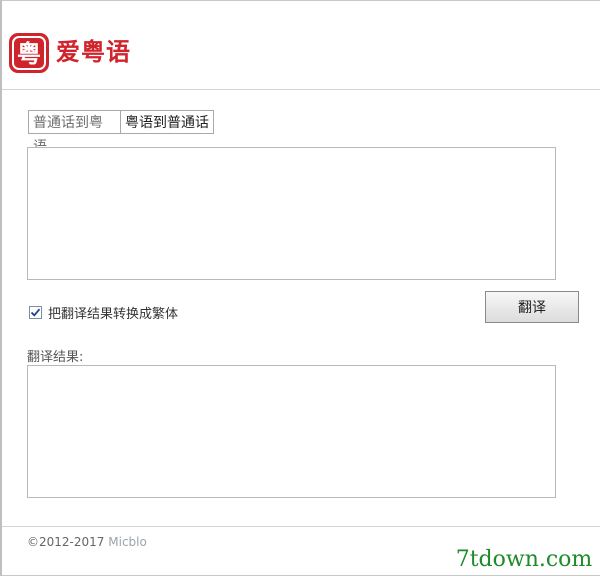  I want to click on result-label: 翻译结果:, so click(55, 357).